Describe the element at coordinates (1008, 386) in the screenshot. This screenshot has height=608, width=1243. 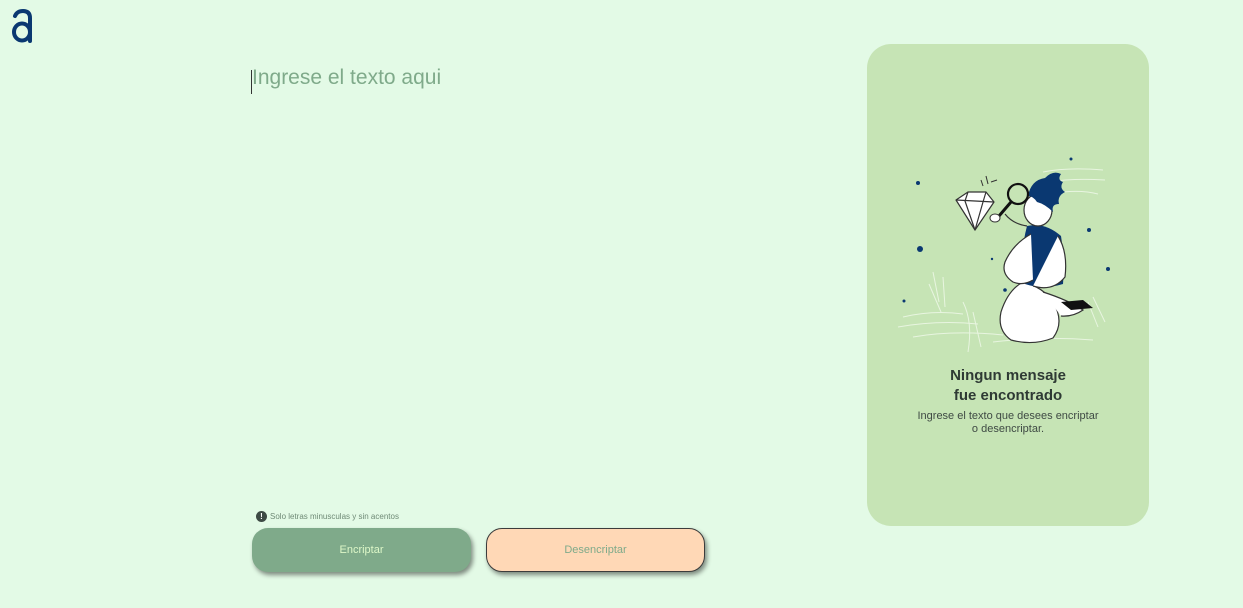
I see `result-title: Ningun mensaje fue encontrado` at that location.